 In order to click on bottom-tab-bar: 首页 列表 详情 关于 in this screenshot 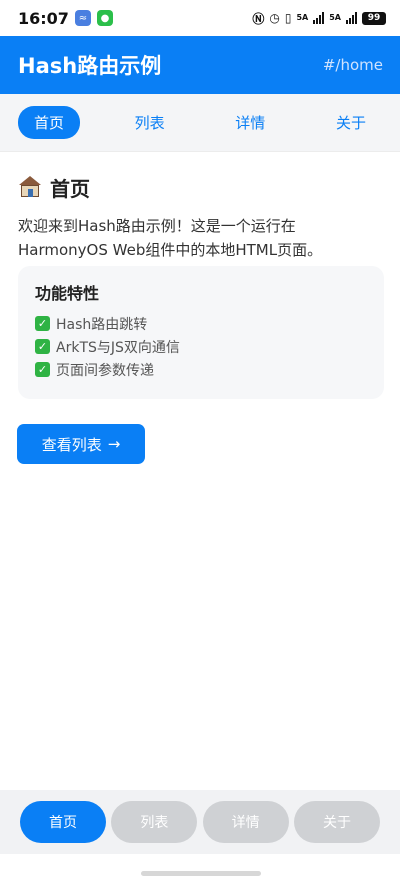, I will do `click(200, 822)`.